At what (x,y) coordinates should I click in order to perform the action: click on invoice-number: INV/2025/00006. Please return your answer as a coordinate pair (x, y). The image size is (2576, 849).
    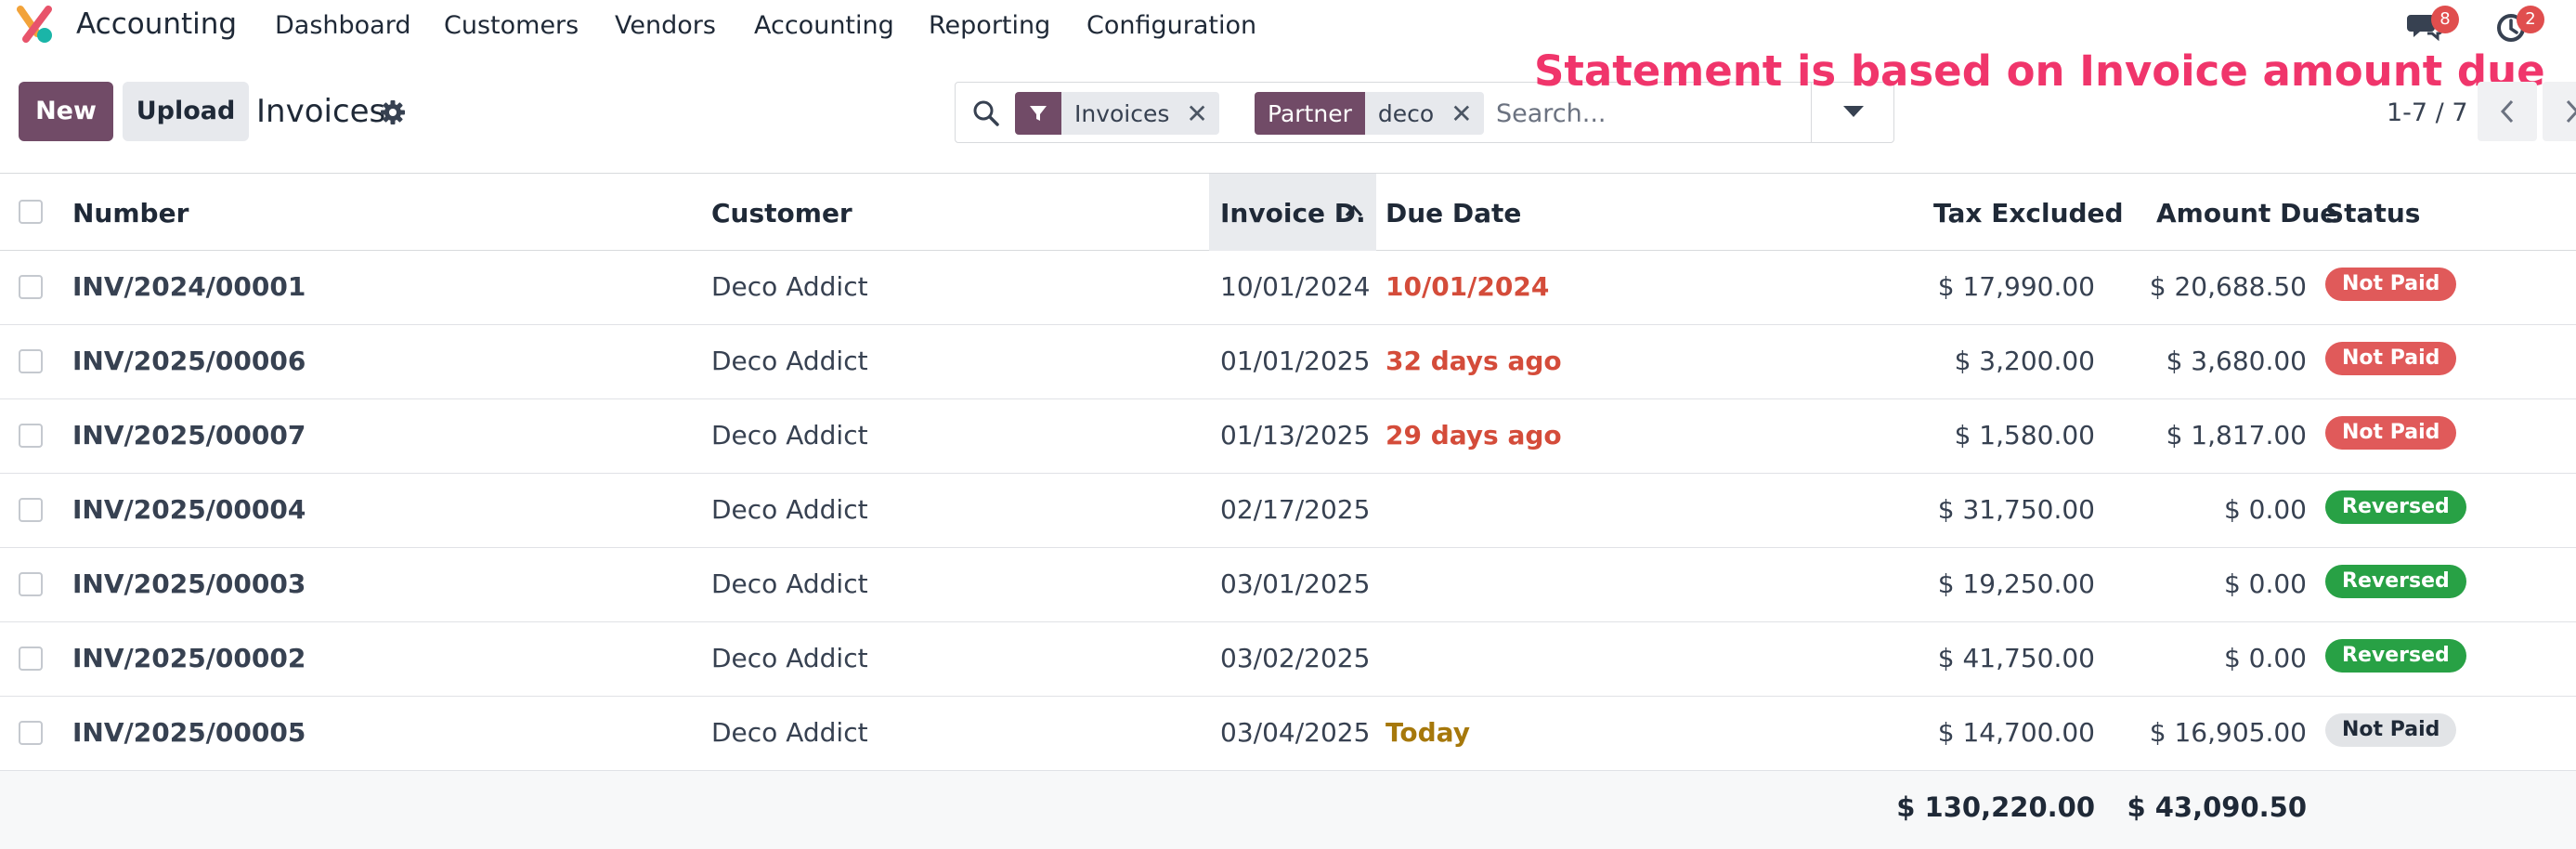
    Looking at the image, I should click on (189, 361).